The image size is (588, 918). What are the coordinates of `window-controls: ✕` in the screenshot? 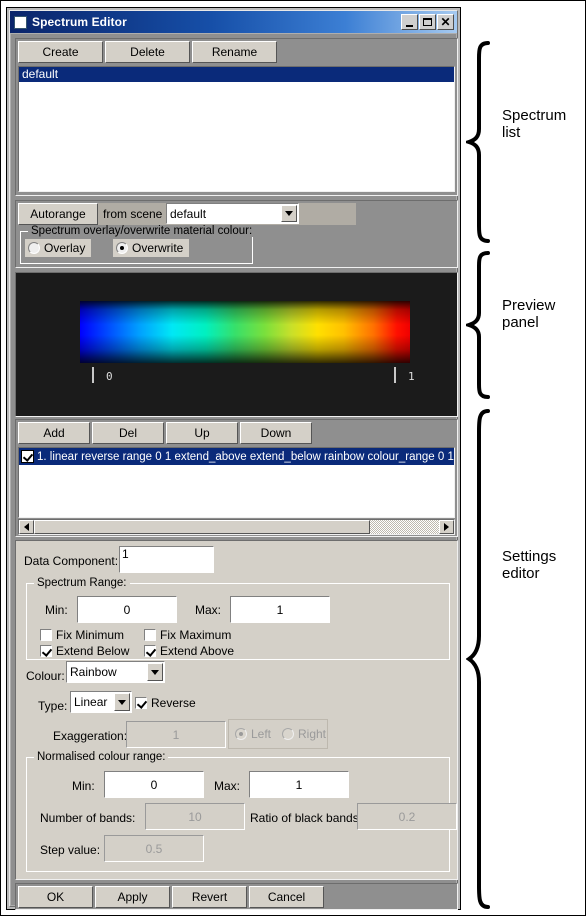 It's located at (428, 22).